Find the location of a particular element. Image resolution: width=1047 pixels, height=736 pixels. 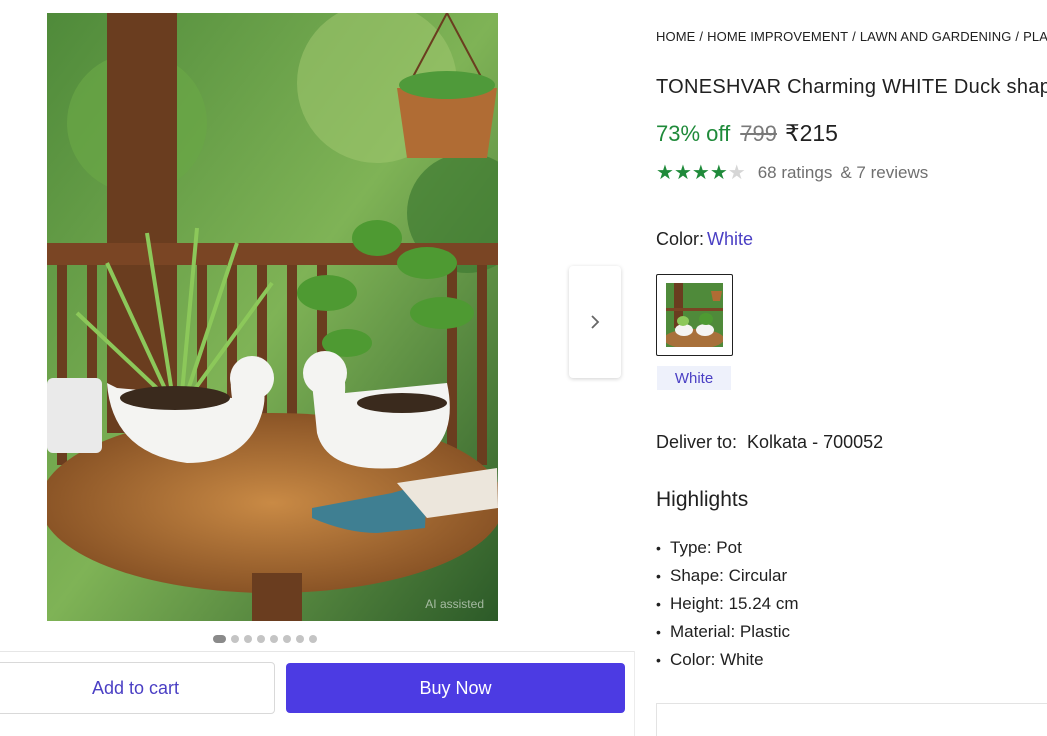

star-empty-icon: ★ is located at coordinates (736, 173).